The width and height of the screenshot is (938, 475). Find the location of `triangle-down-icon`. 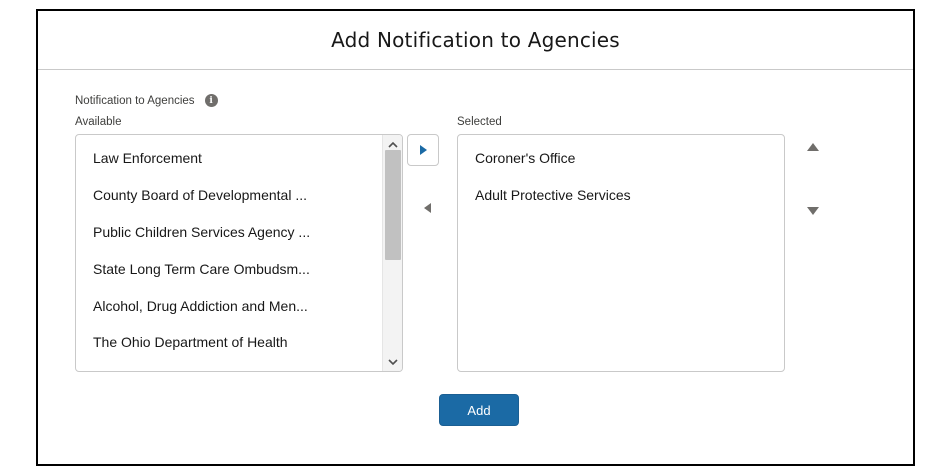

triangle-down-icon is located at coordinates (813, 211).